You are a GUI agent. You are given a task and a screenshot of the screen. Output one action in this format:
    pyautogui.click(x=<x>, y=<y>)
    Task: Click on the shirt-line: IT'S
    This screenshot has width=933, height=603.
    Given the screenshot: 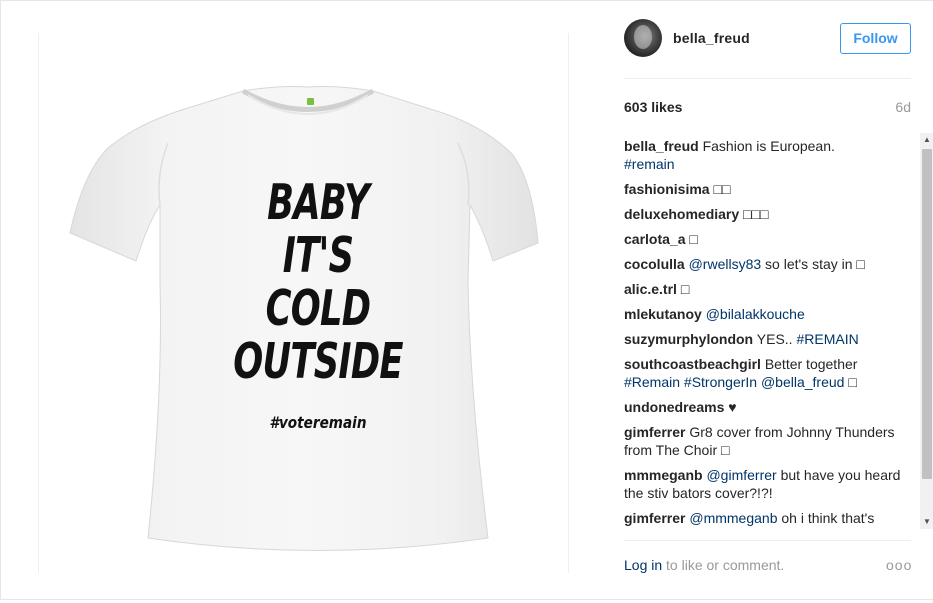 What is the action you would take?
    pyautogui.click(x=318, y=255)
    